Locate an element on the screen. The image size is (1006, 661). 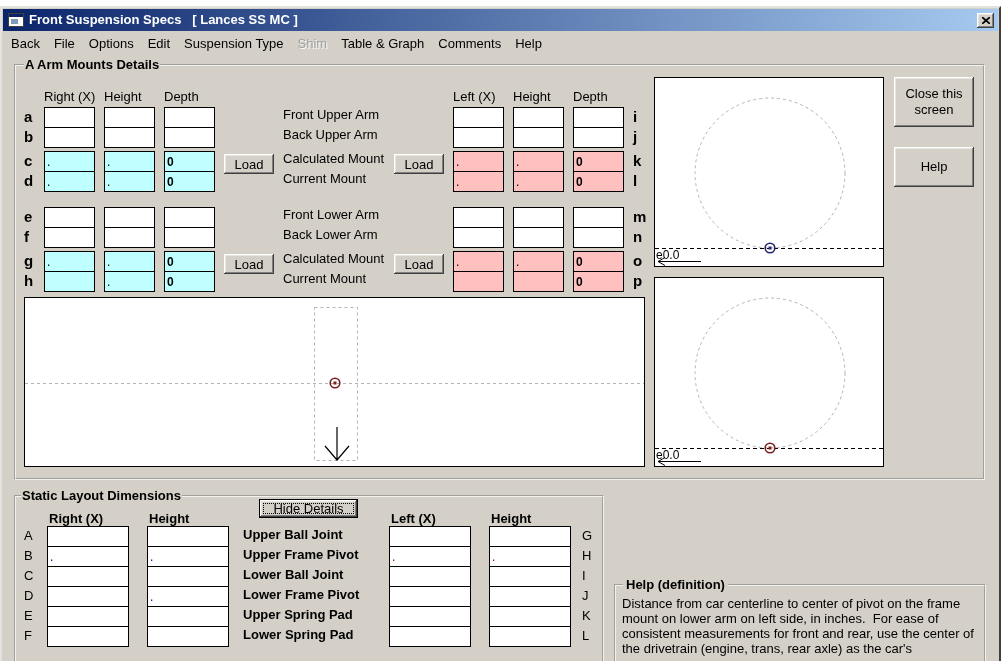
close-screen-button: Close this screen is located at coordinates (934, 102).